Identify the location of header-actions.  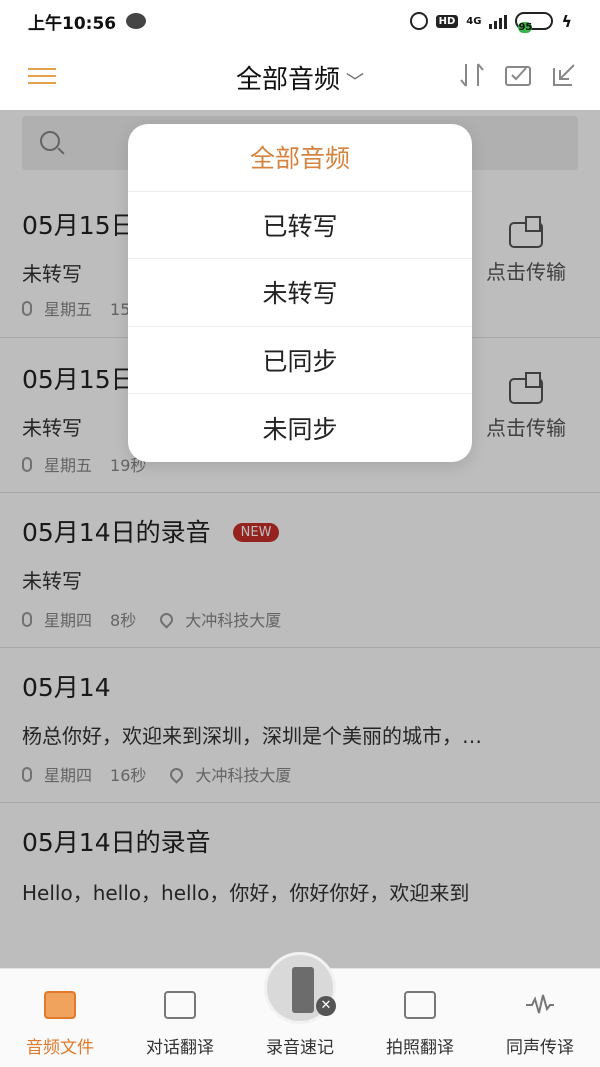
(518, 75).